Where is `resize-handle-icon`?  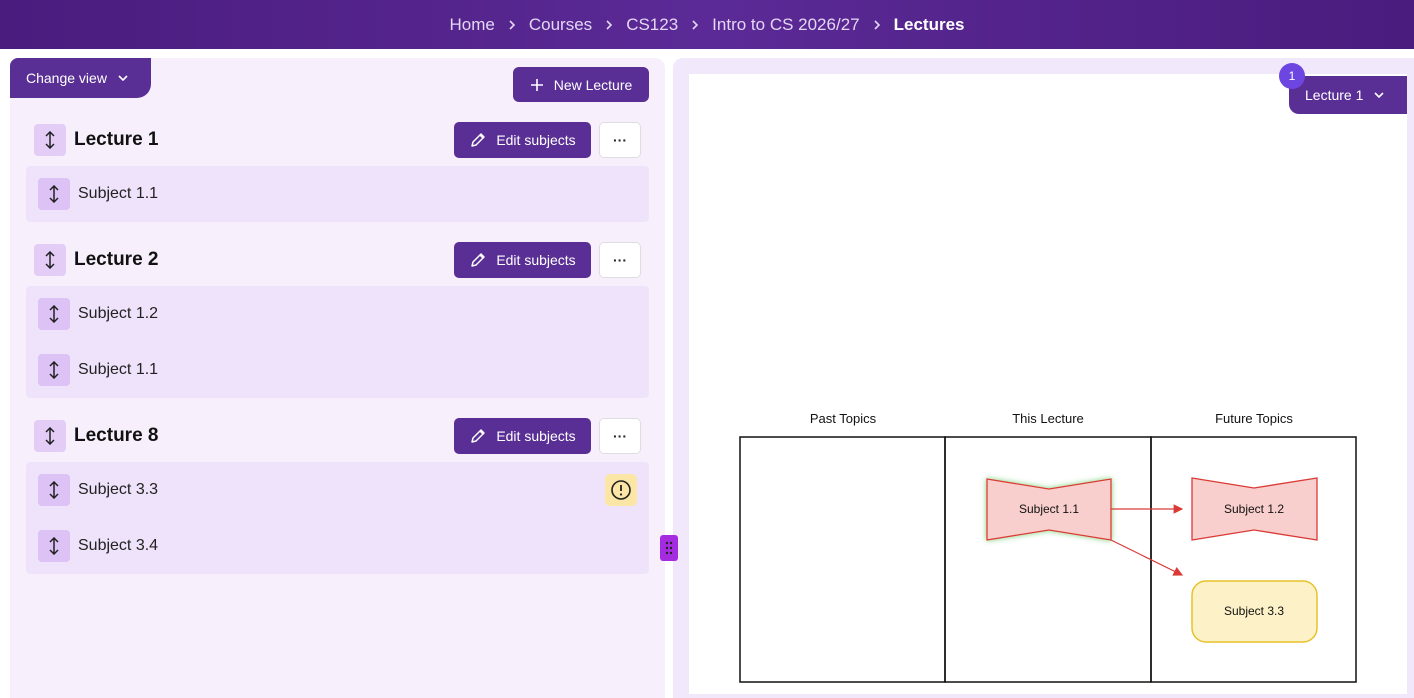 resize-handle-icon is located at coordinates (669, 548).